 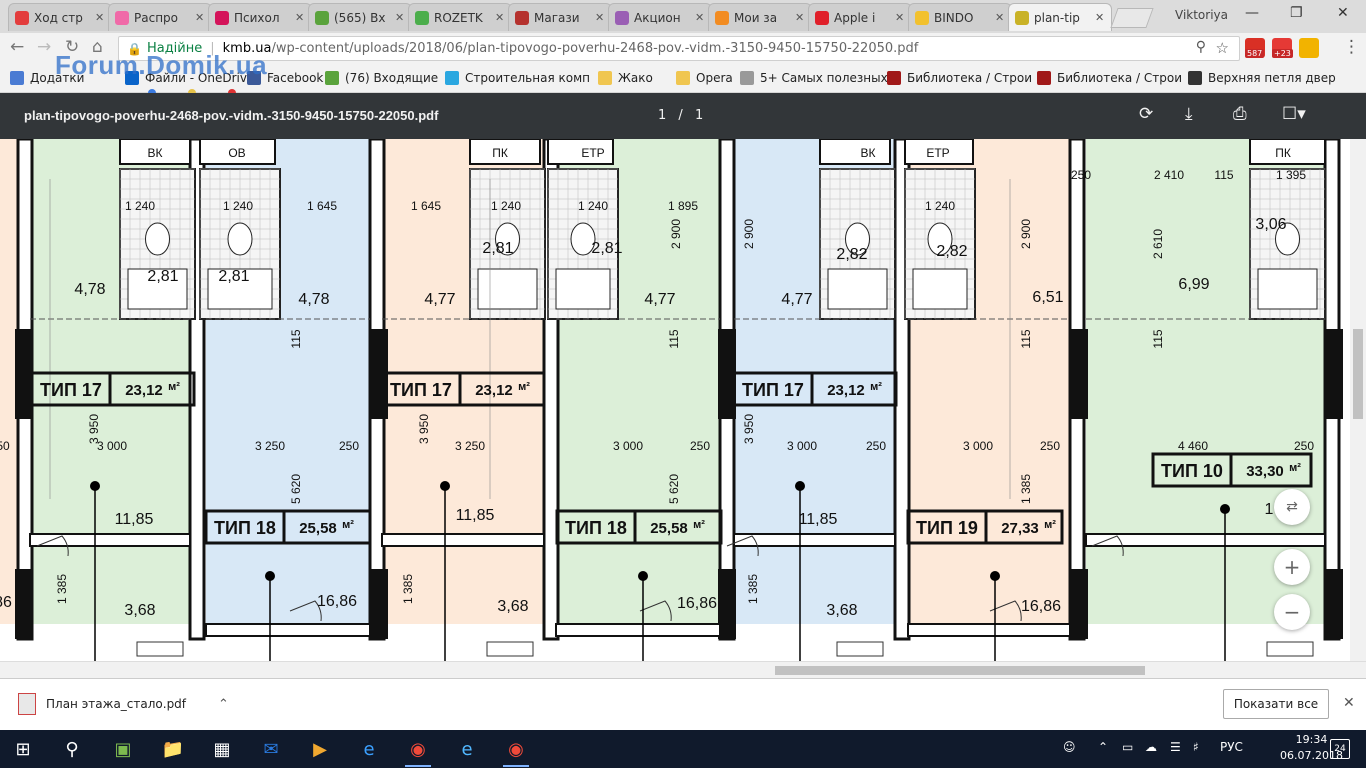 I want to click on zoom-in-button: +, so click(x=1292, y=567).